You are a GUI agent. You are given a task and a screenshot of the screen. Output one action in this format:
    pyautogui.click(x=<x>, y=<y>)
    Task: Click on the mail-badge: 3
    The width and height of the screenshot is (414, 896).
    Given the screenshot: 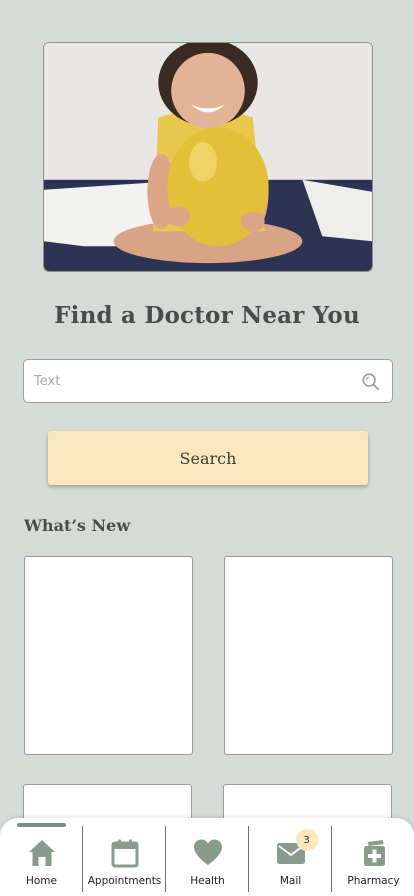 What is the action you would take?
    pyautogui.click(x=306, y=840)
    